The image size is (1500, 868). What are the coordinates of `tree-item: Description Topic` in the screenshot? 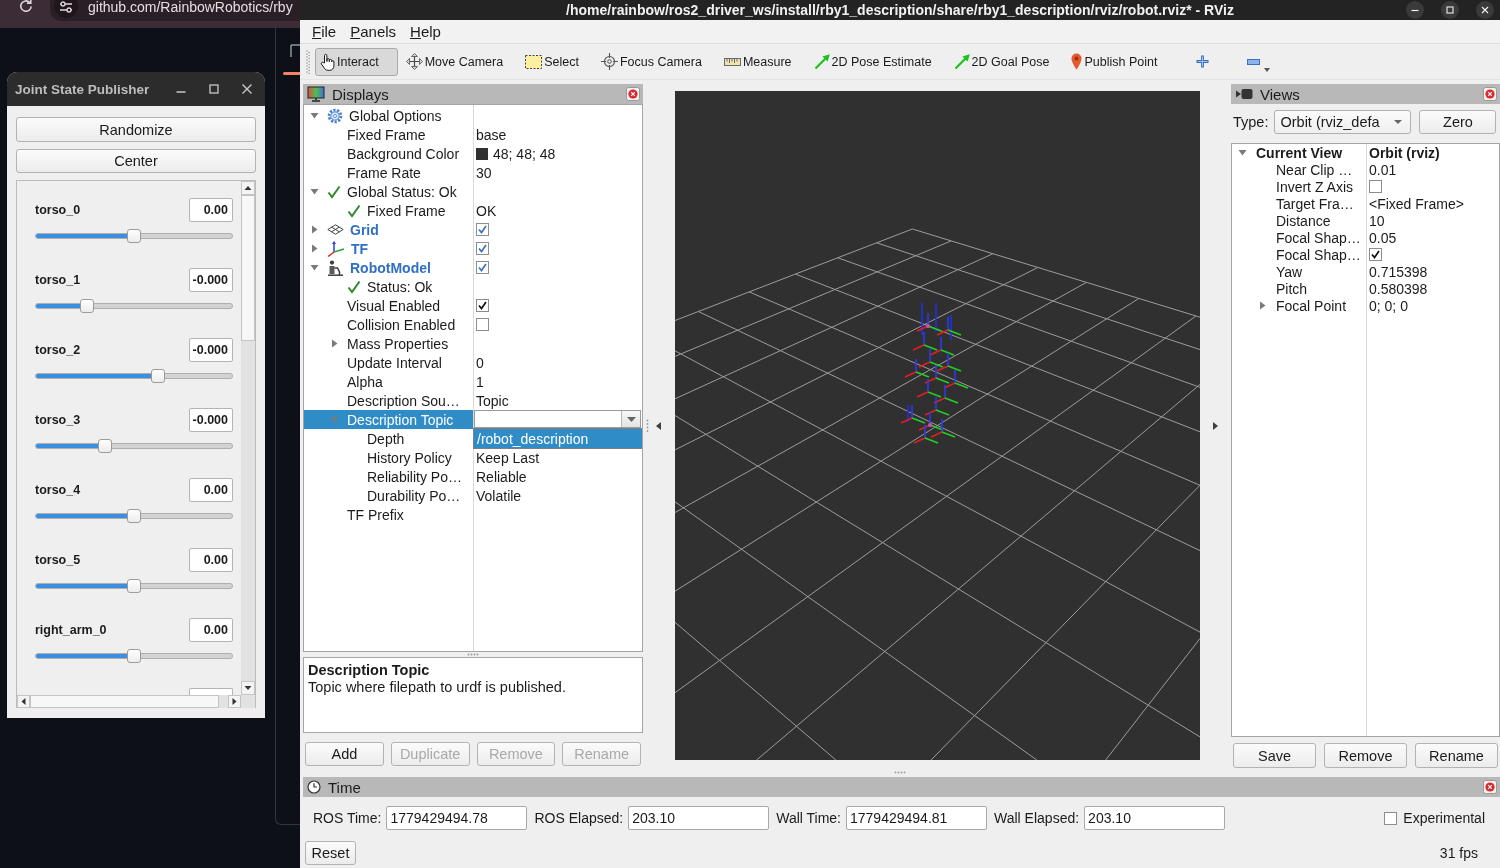 It's located at (388, 419).